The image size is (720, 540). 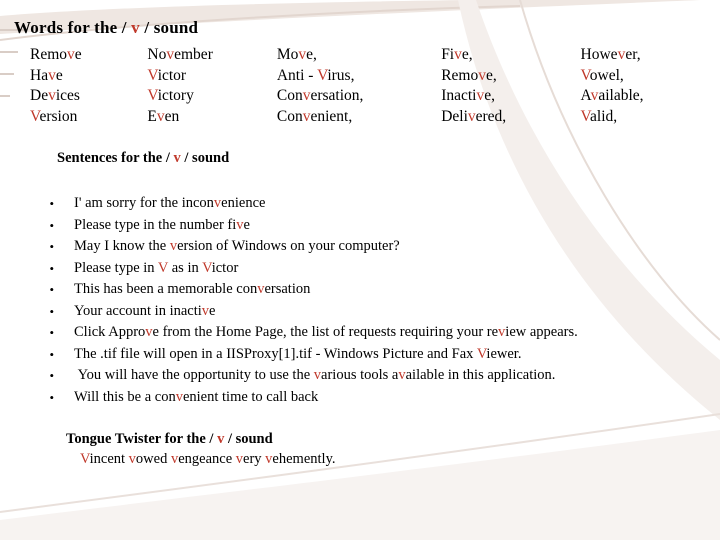 What do you see at coordinates (162, 224) in the screenshot?
I see `list-item-label: Please type in the number five` at bounding box center [162, 224].